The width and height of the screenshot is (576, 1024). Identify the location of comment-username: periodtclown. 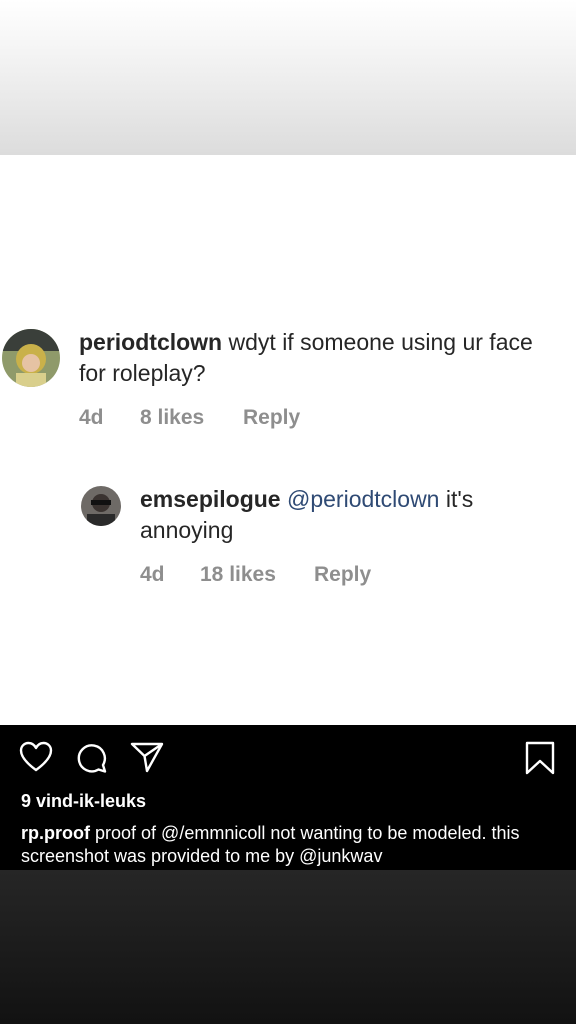
(150, 342).